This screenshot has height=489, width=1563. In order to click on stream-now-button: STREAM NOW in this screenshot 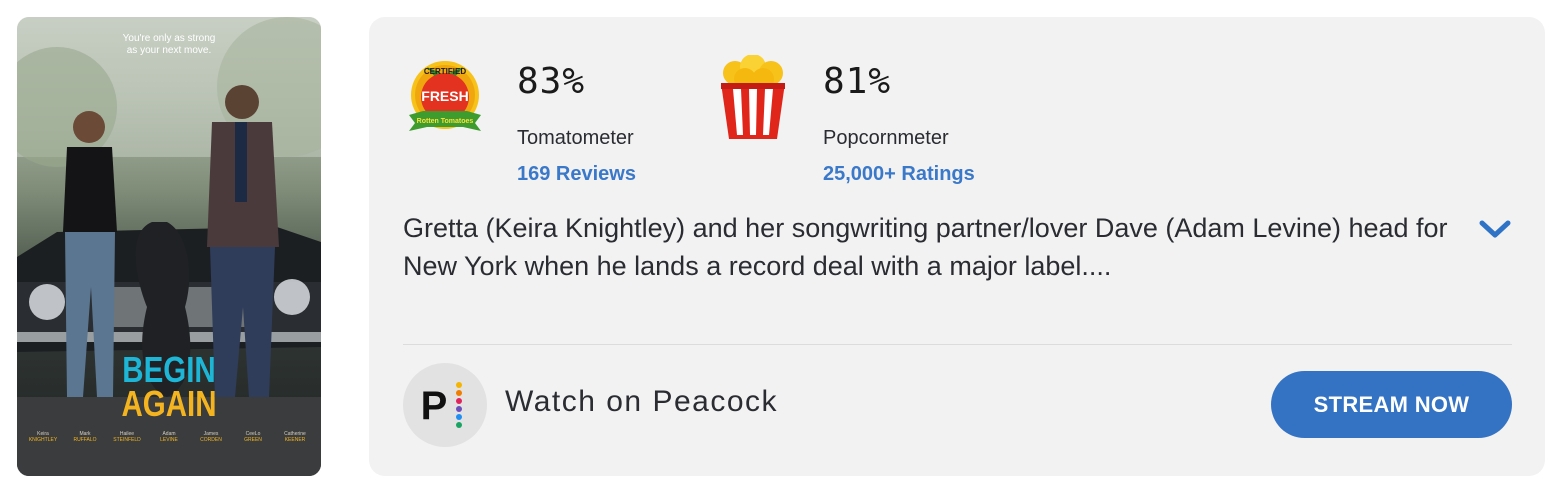, I will do `click(1391, 404)`.